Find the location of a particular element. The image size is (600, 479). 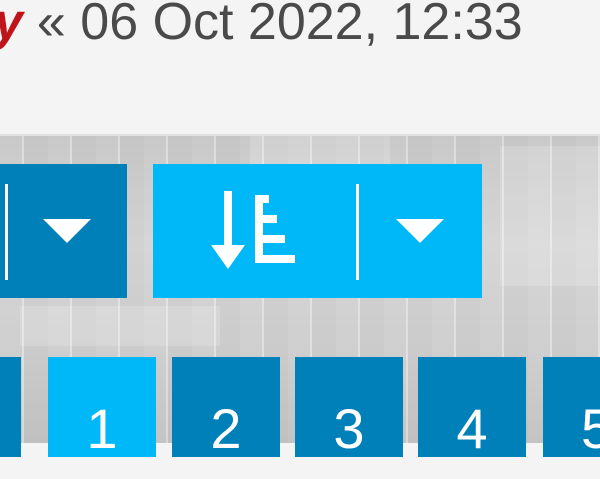

view-split-button-dropdown is located at coordinates (66, 231).